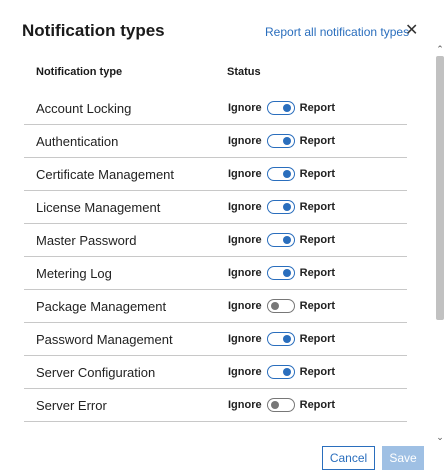 The width and height of the screenshot is (447, 470). What do you see at coordinates (71, 405) in the screenshot?
I see `notification-type-name: Server Error` at bounding box center [71, 405].